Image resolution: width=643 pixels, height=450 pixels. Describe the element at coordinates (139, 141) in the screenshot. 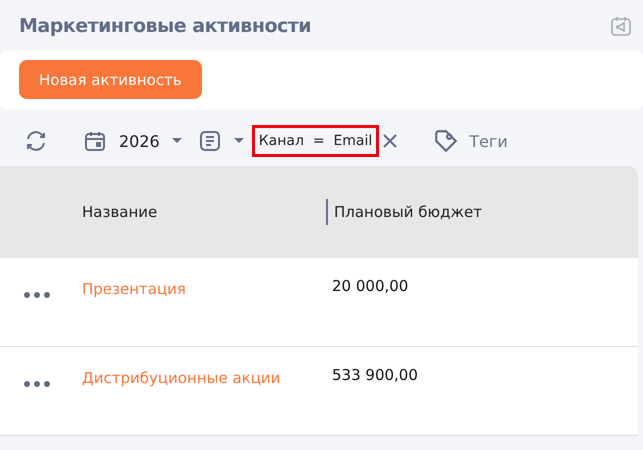

I see `year-selector: 2026` at that location.